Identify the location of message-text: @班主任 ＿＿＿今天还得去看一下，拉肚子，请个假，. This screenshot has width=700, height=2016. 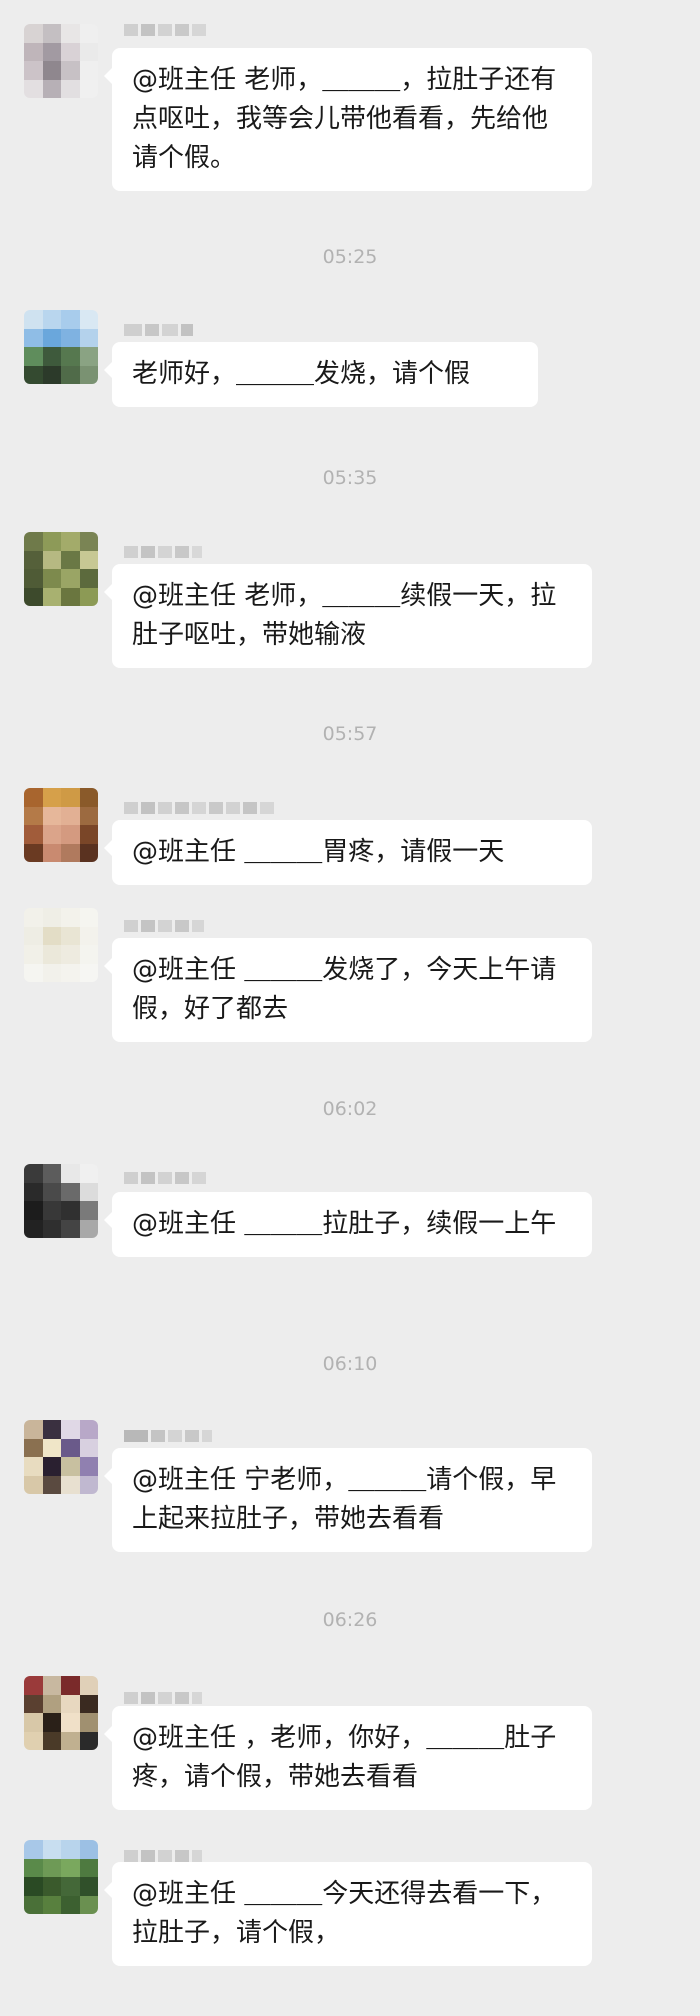
(344, 1913).